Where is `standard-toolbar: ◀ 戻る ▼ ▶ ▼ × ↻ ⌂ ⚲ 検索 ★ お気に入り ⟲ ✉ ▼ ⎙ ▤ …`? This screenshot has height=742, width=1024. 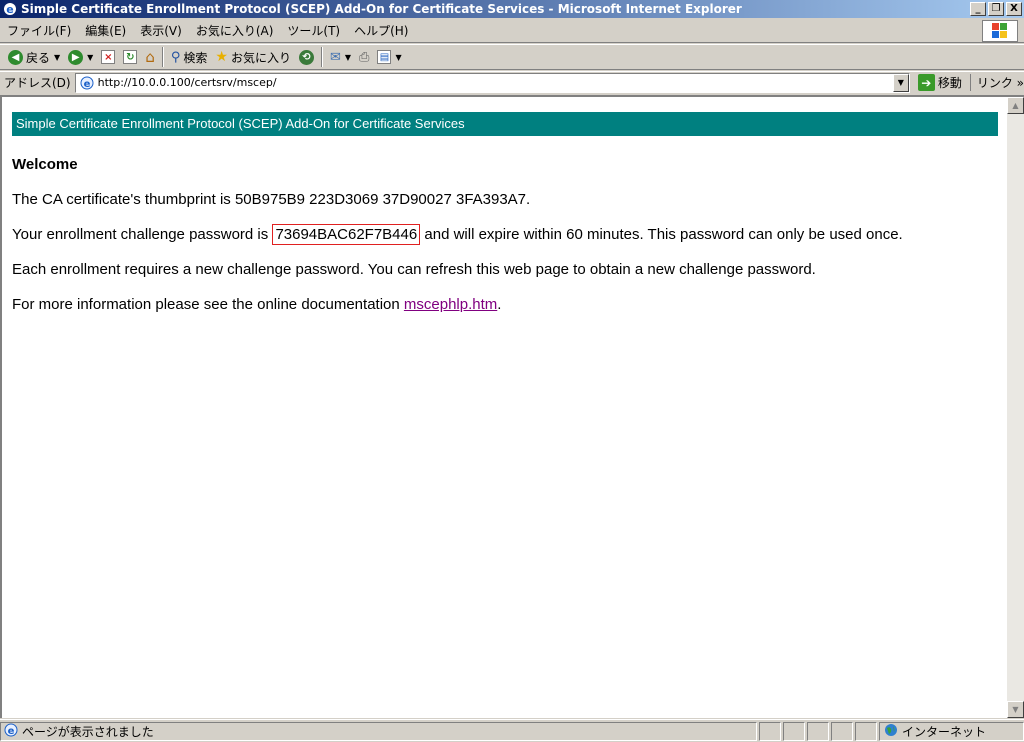
standard-toolbar: ◀ 戻る ▼ ▶ ▼ × ↻ ⌂ ⚲ 検索 ★ お気に入り ⟲ ✉ ▼ ⎙ ▤ … is located at coordinates (512, 57).